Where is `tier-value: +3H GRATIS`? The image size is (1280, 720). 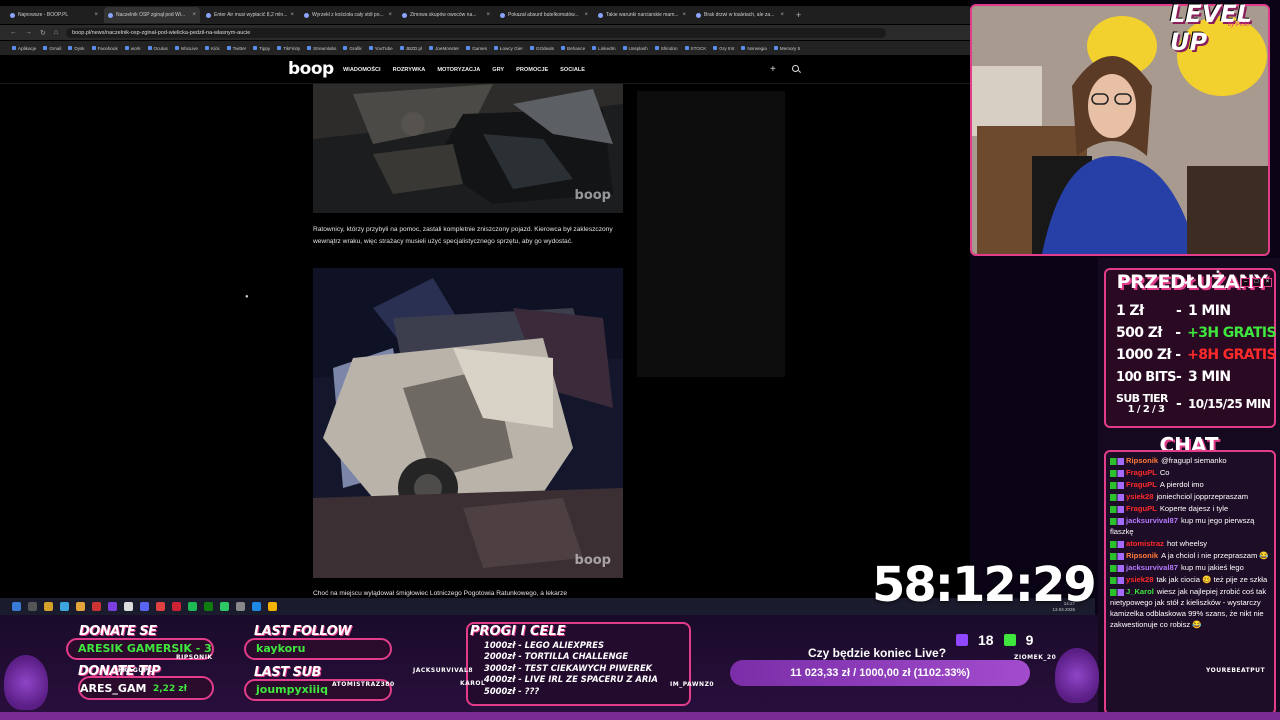 tier-value: +3H GRATIS is located at coordinates (1232, 333).